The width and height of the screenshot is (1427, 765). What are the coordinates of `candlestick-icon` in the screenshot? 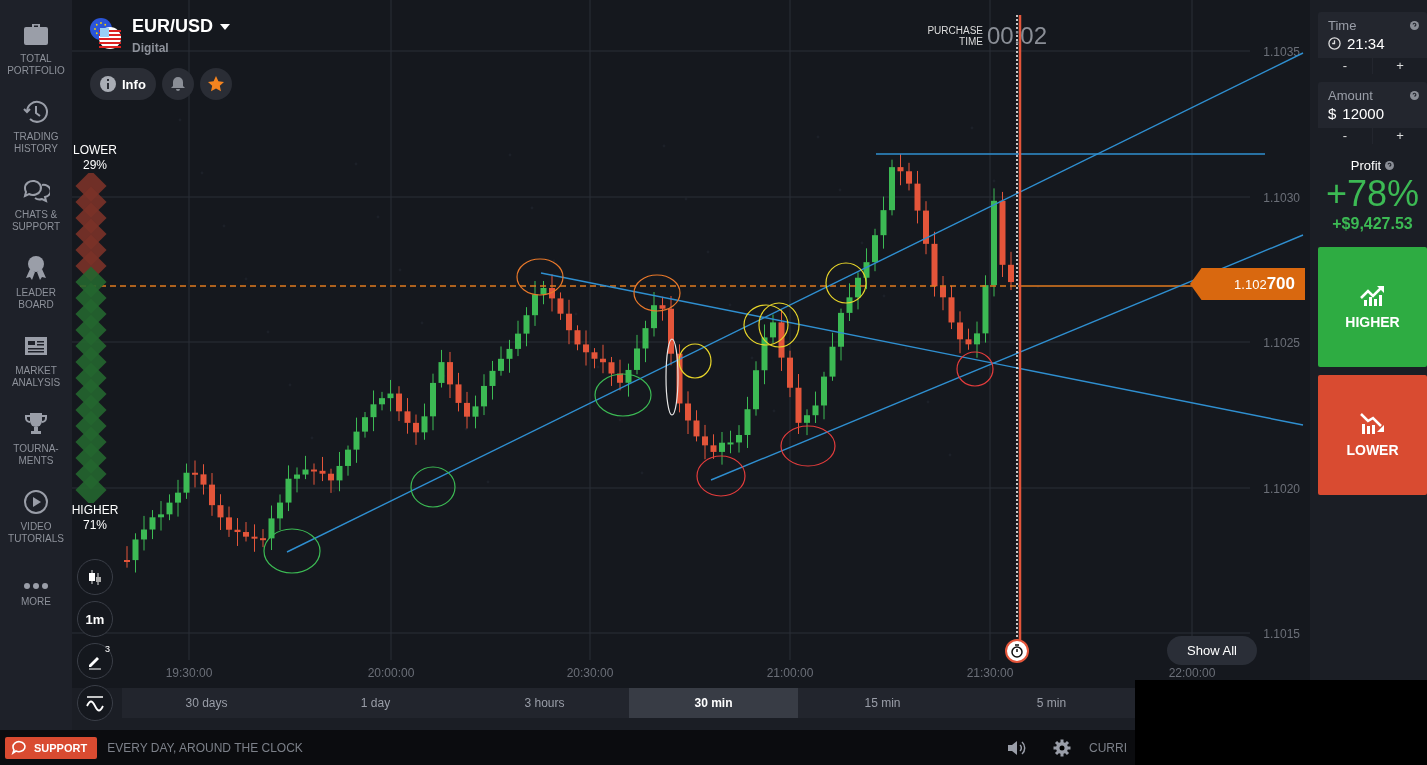 It's located at (95, 577).